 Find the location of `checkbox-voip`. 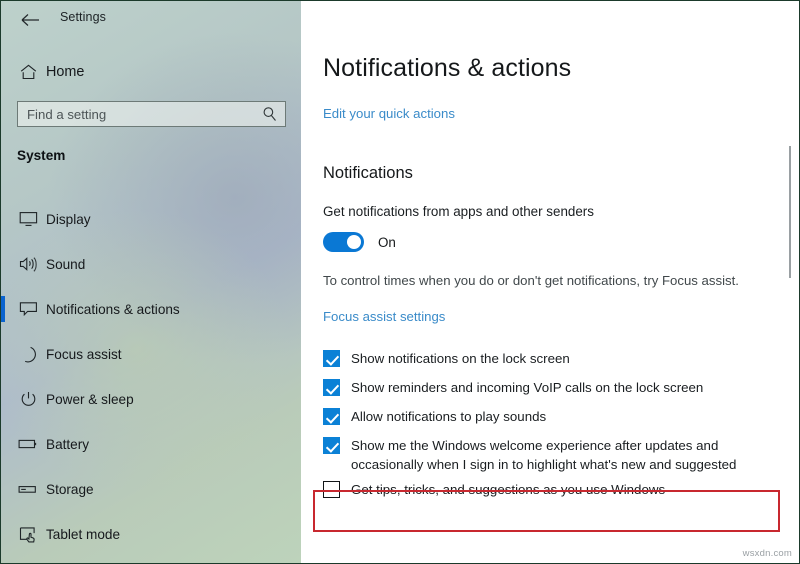

checkbox-voip is located at coordinates (331, 387).